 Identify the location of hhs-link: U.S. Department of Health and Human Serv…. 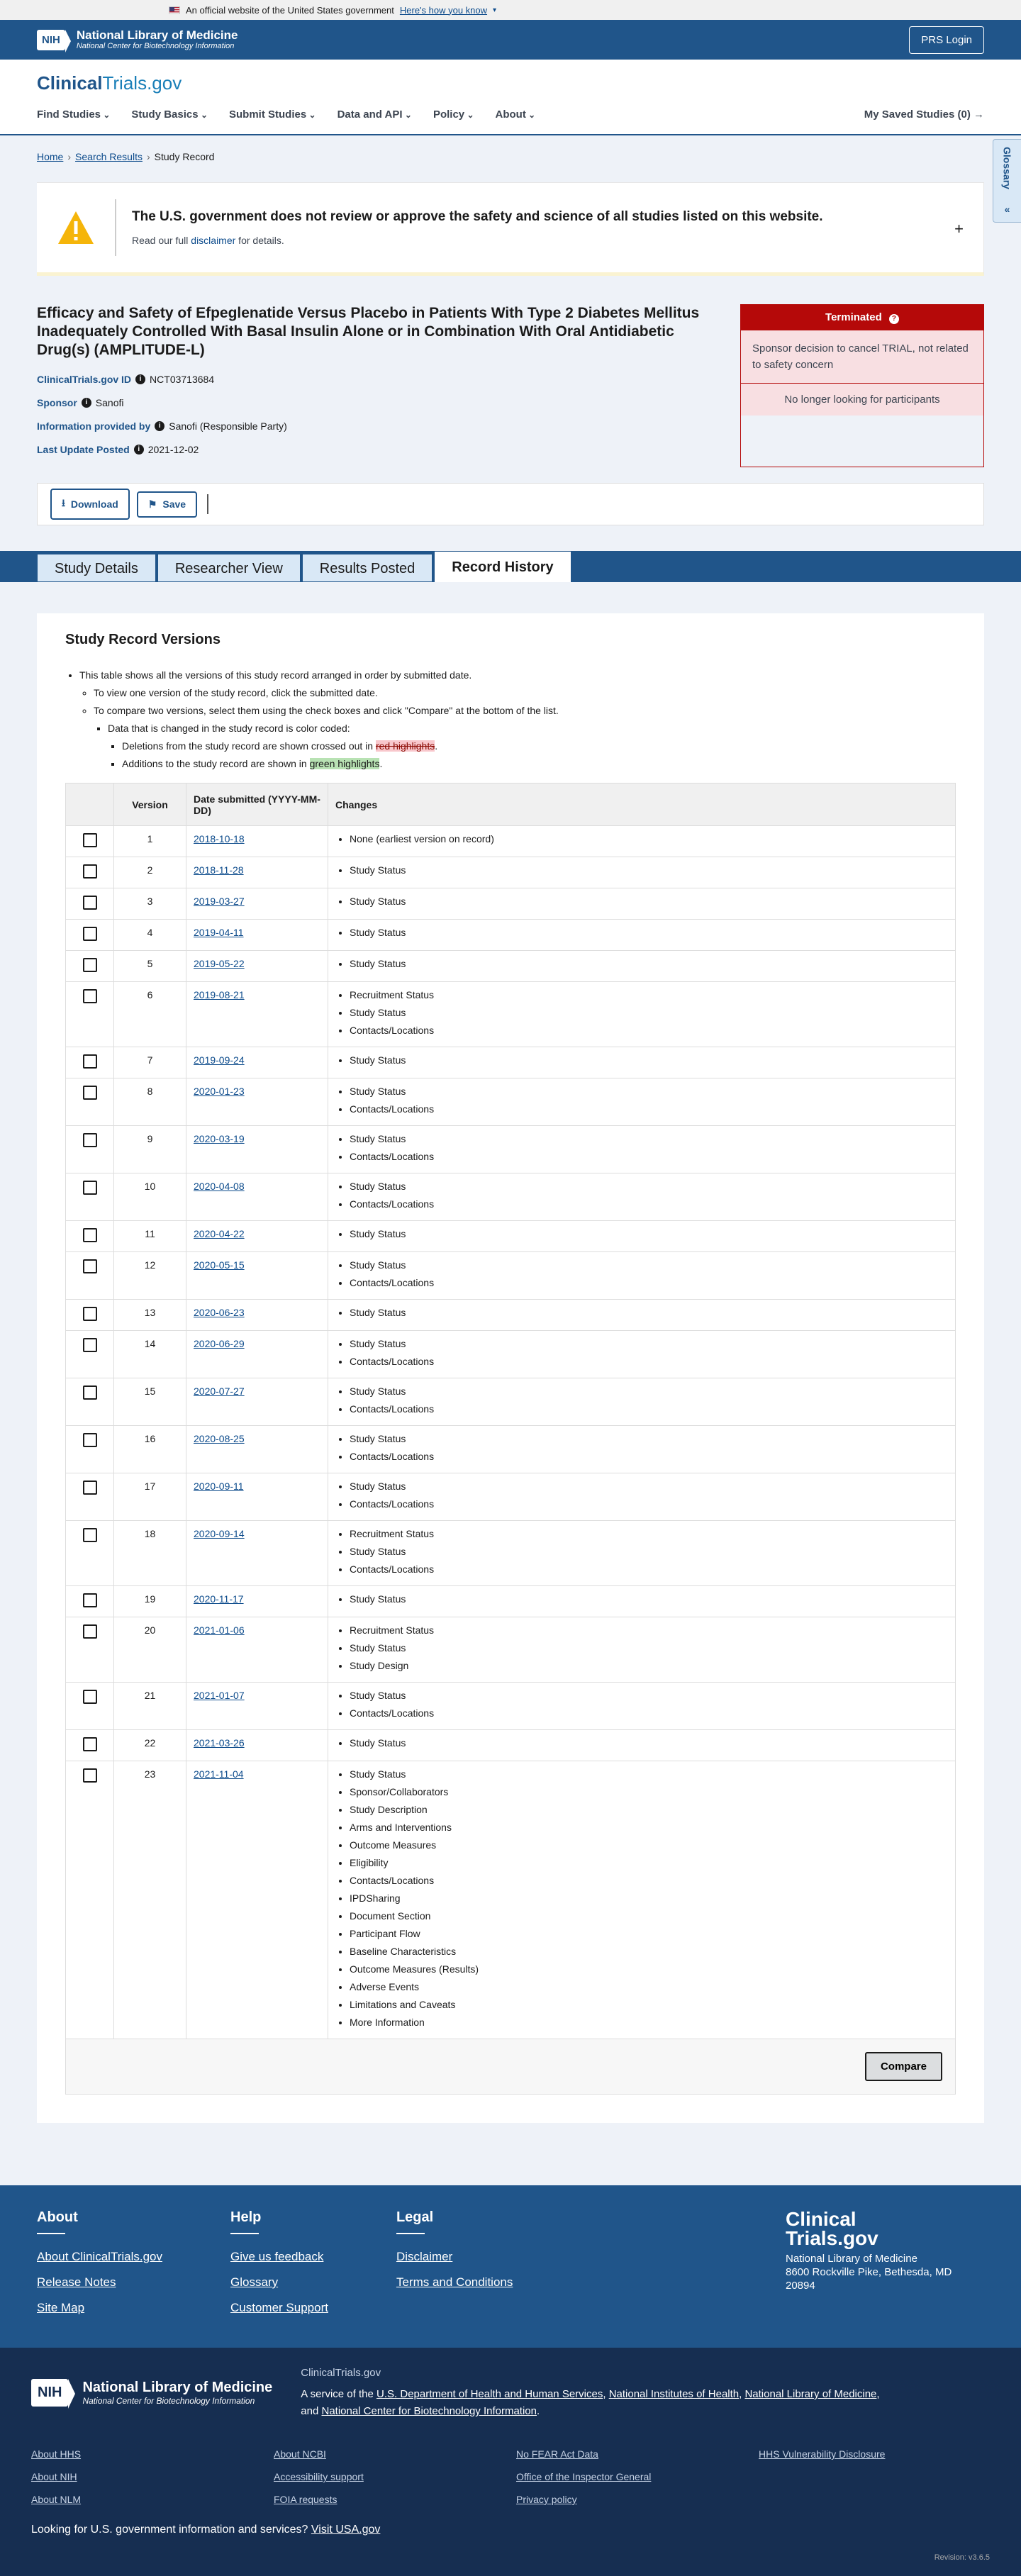
(490, 2394).